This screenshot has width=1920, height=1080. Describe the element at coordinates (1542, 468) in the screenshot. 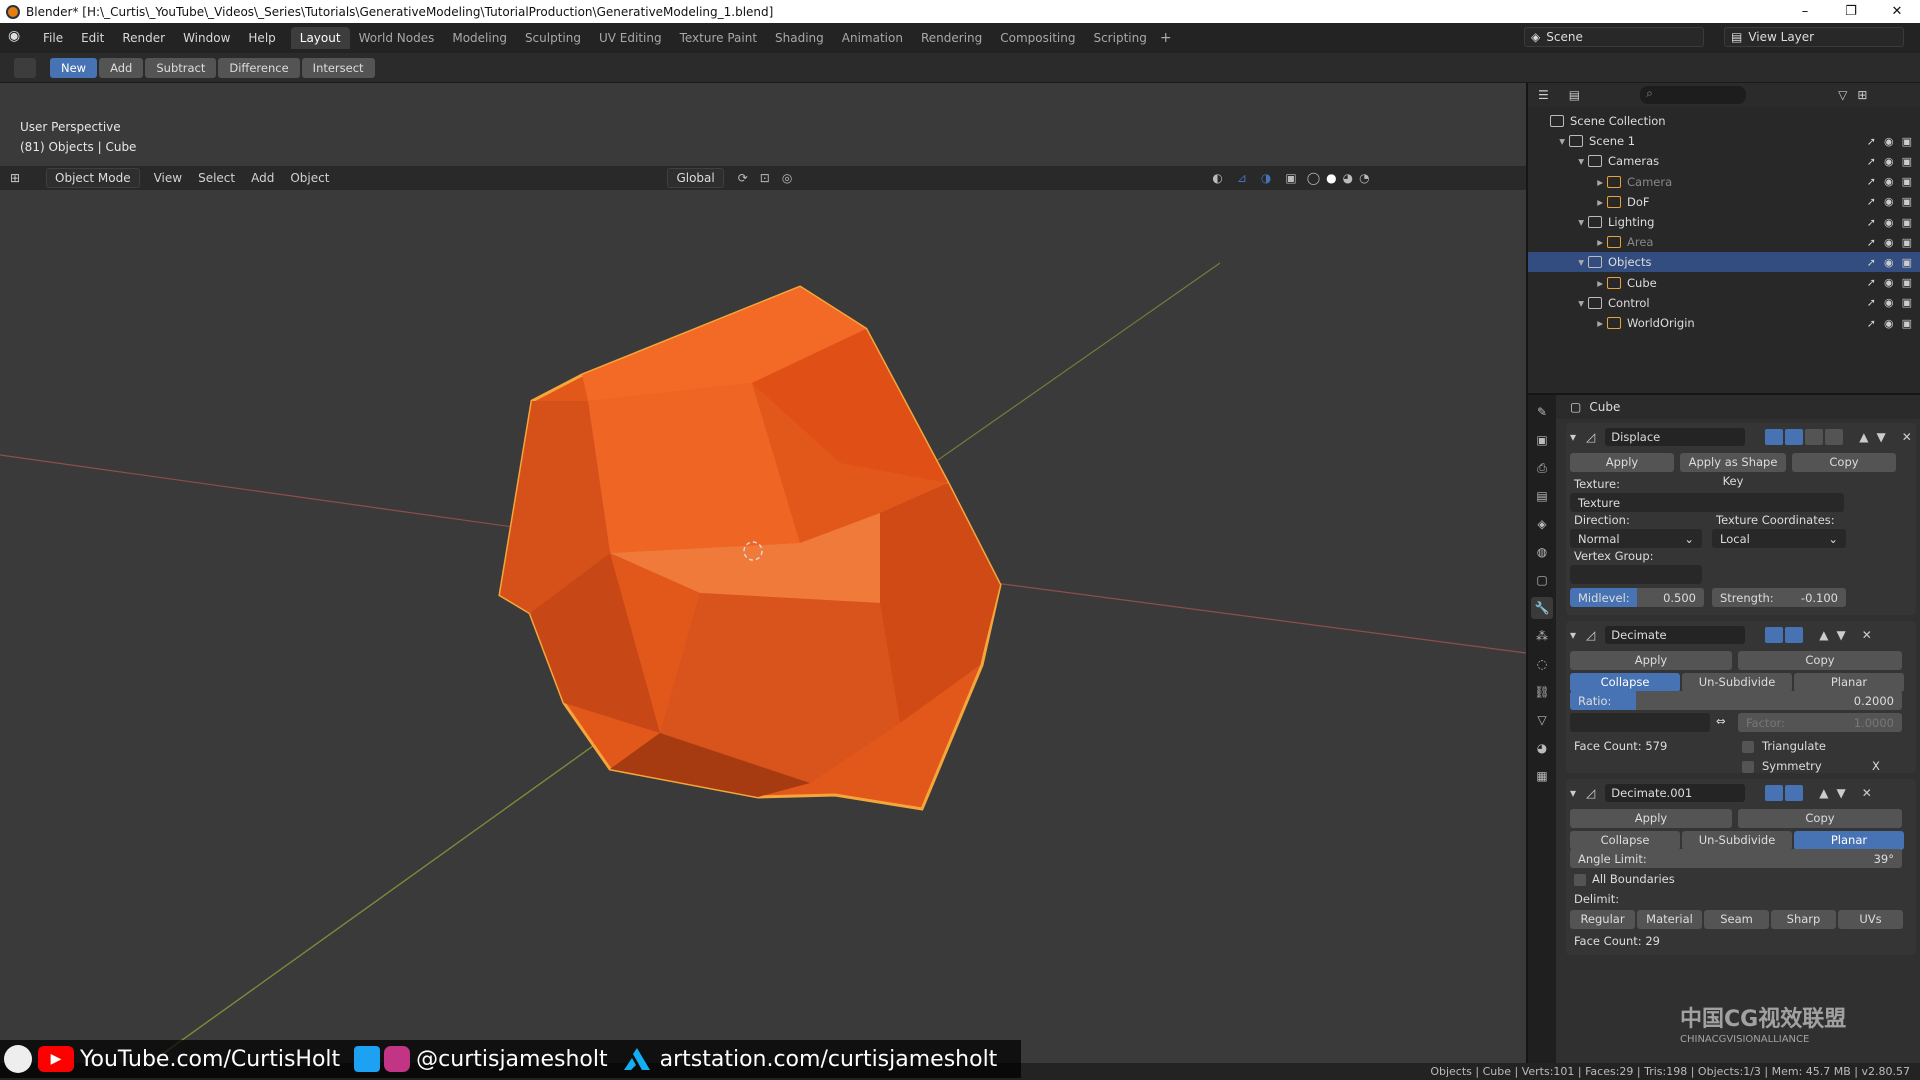

I see `output-tab-icon: ⎙` at that location.